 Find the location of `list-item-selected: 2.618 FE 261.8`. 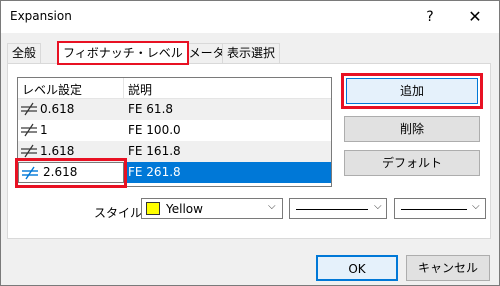

list-item-selected: 2.618 FE 261.8 is located at coordinates (174, 172).